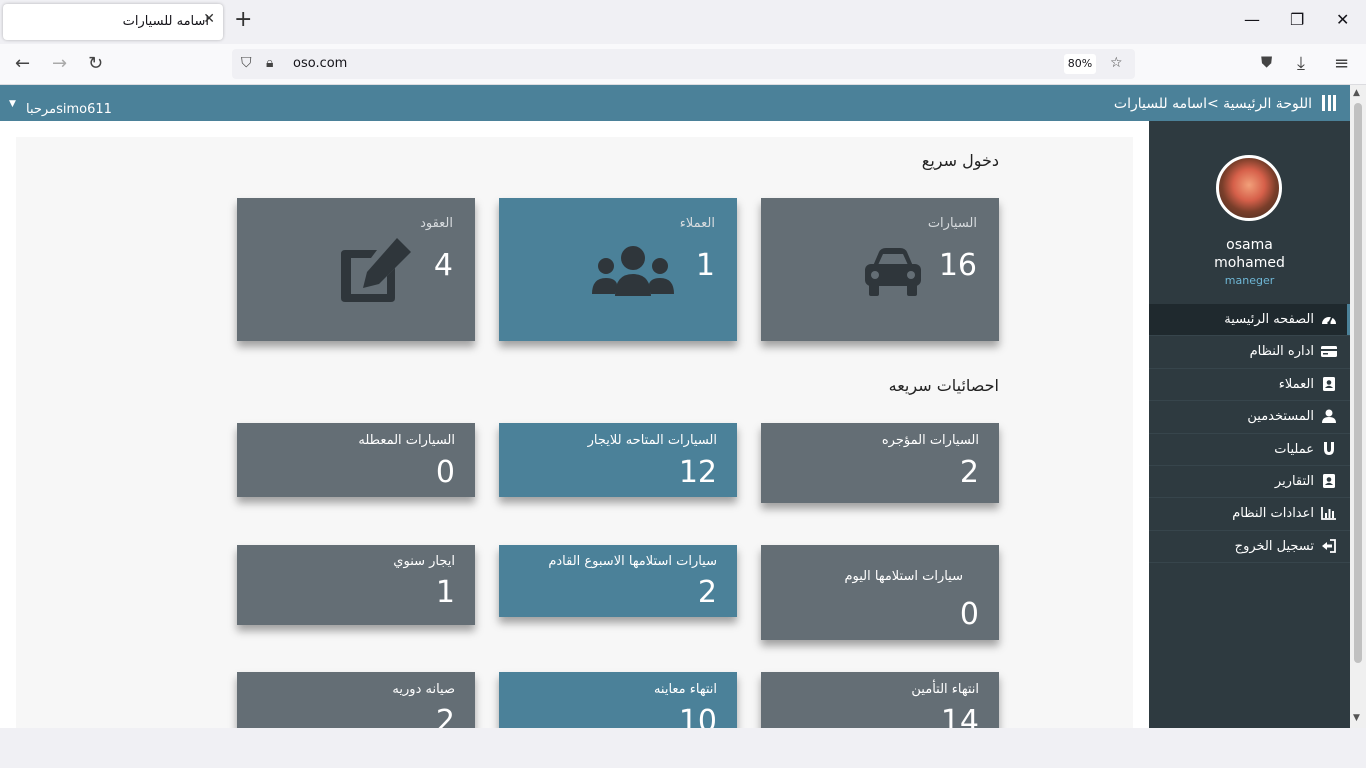 This screenshot has height=768, width=1366. Describe the element at coordinates (424, 561) in the screenshot. I see `card-label: ايجار سنوي` at that location.